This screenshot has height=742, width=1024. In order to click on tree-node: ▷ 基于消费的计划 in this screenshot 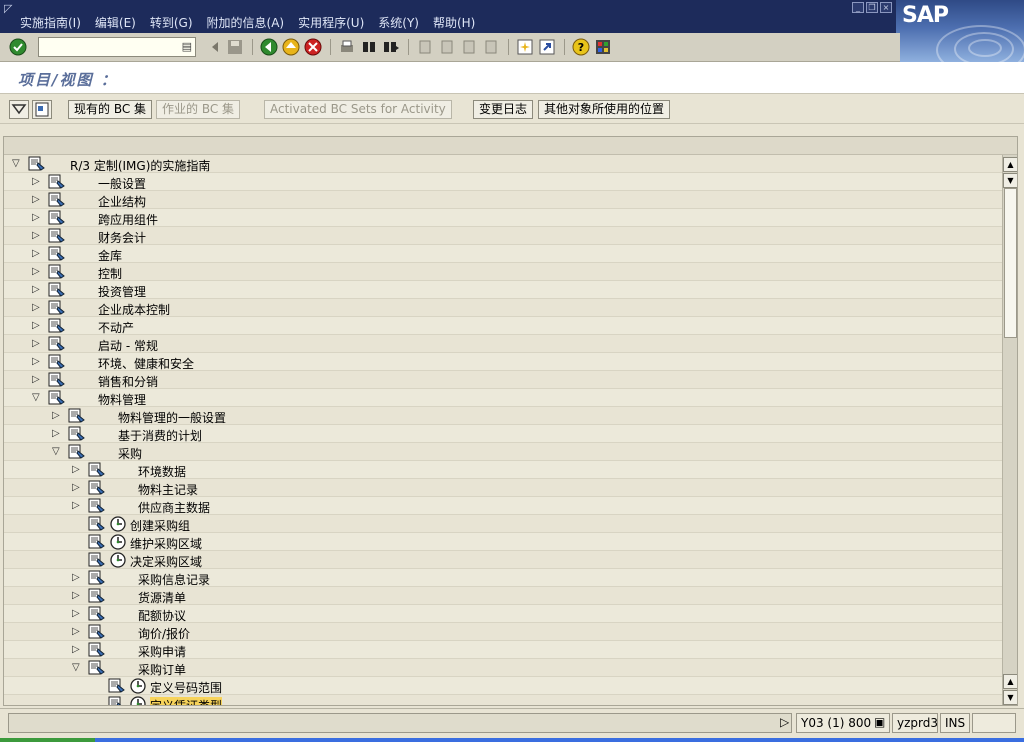, I will do `click(503, 434)`.